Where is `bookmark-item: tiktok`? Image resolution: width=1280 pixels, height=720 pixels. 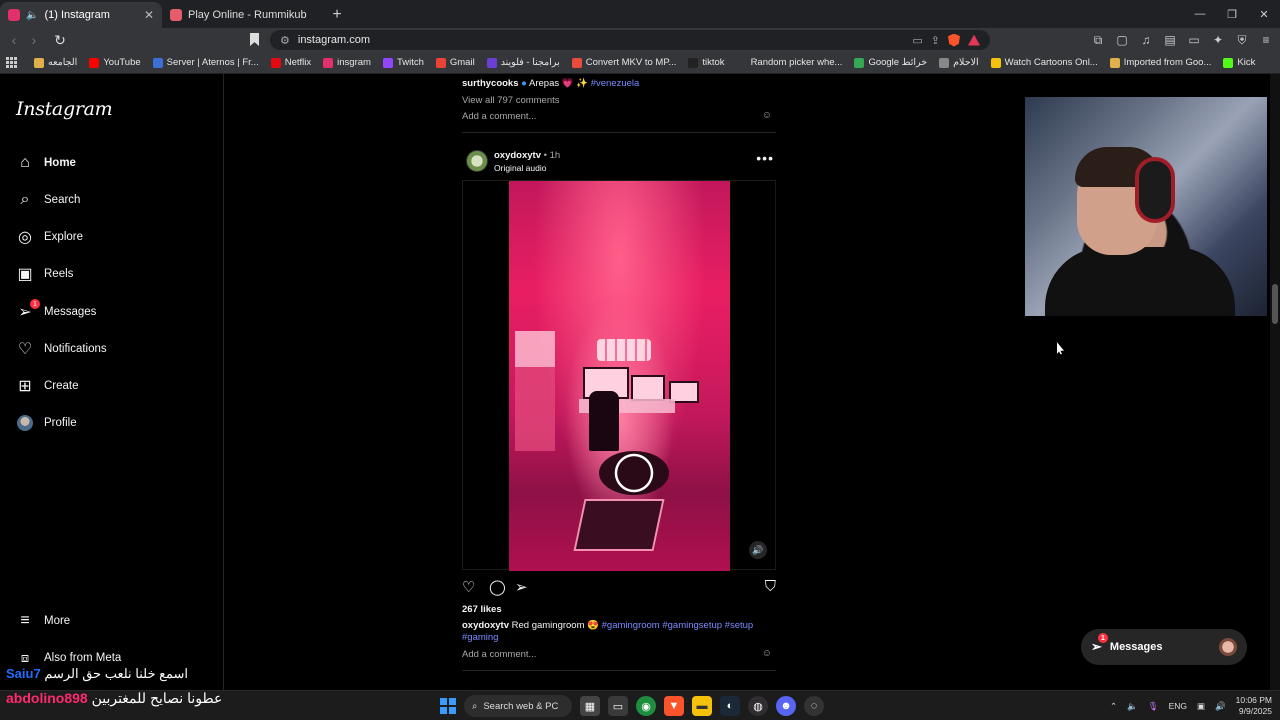 bookmark-item: tiktok is located at coordinates (706, 62).